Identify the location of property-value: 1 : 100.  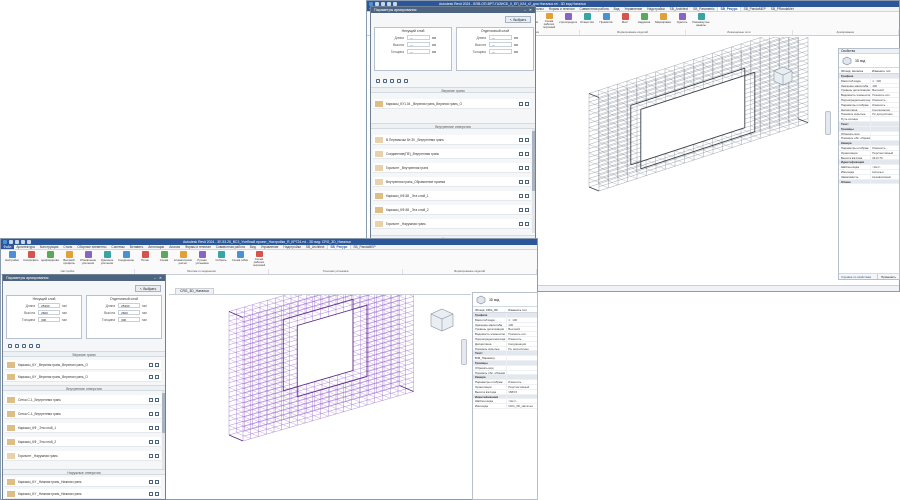
(884, 80).